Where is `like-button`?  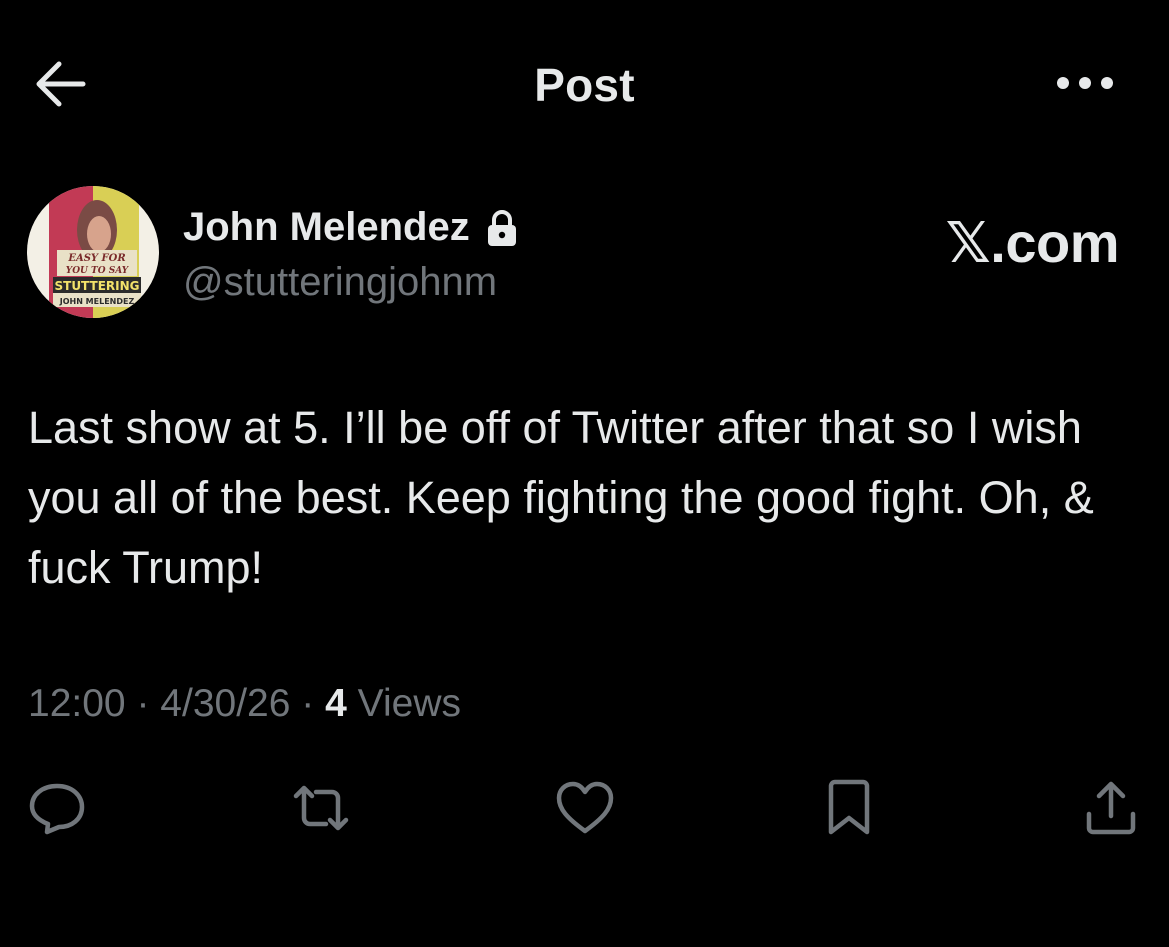 like-button is located at coordinates (585, 808).